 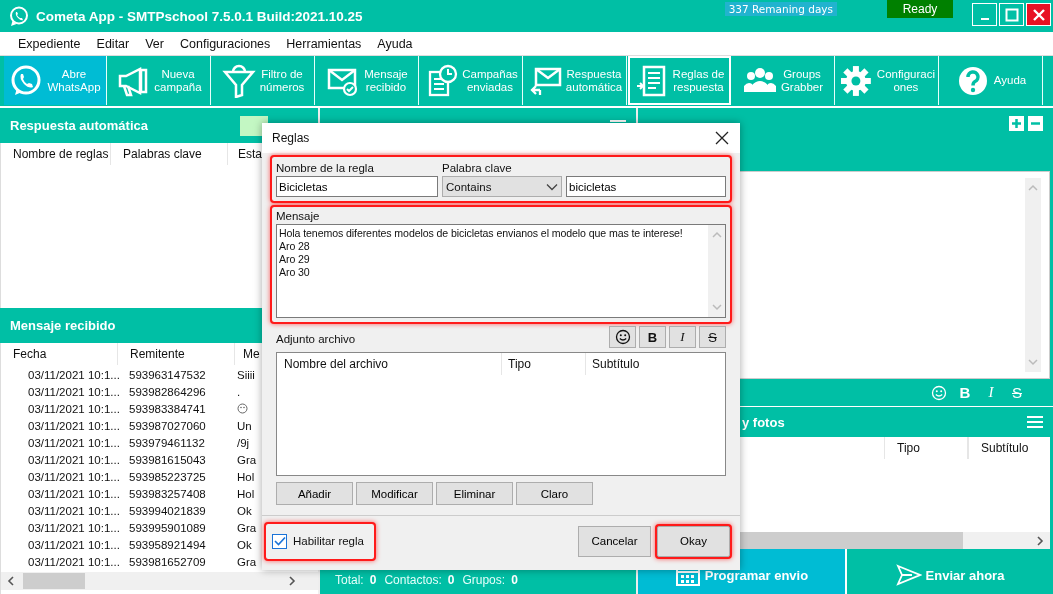 What do you see at coordinates (984, 14) in the screenshot?
I see `minimize-button` at bounding box center [984, 14].